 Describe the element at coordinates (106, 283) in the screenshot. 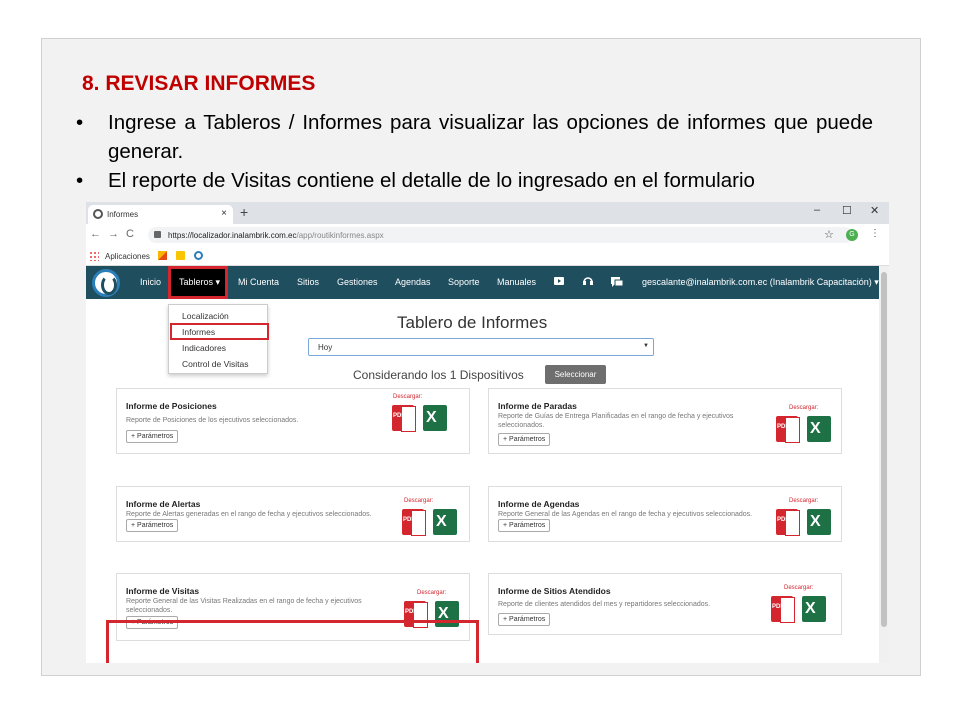

I see `app-logo` at that location.